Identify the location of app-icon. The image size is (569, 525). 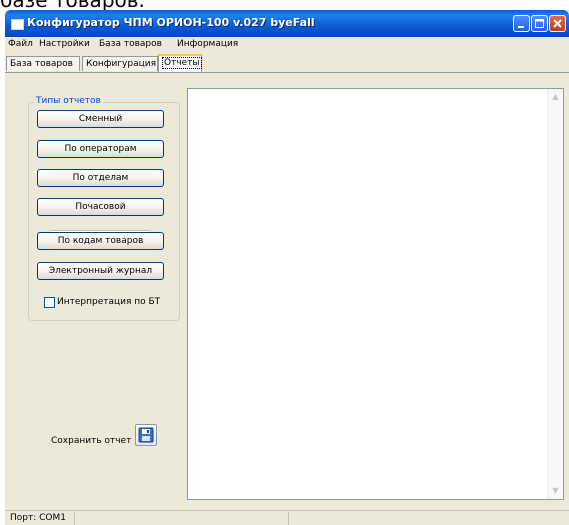
(17, 24).